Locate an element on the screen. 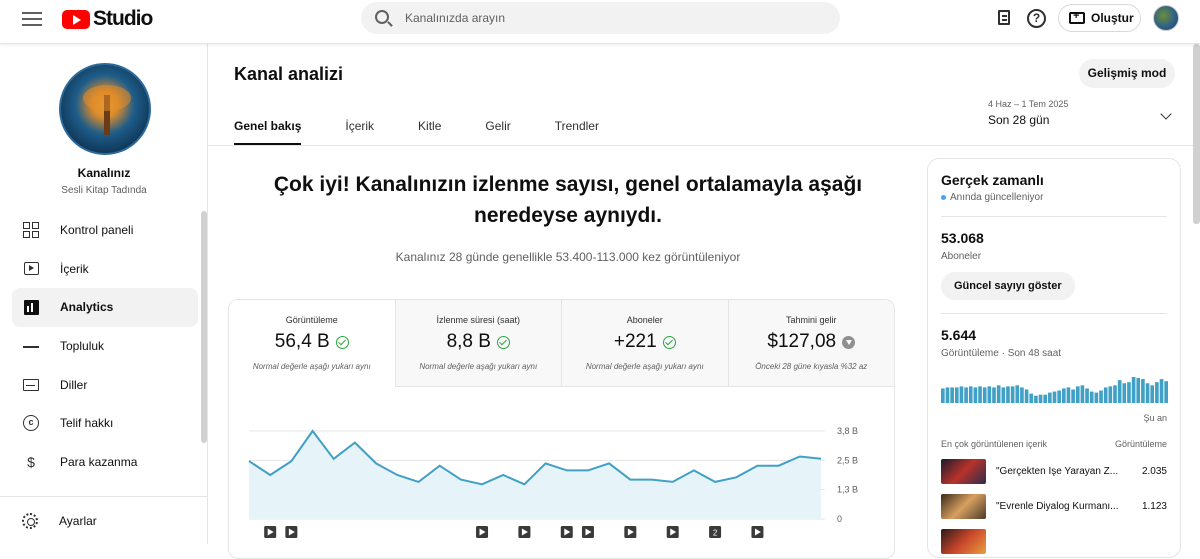 This screenshot has width=1200, height=559. sidebar-item-settings: Ayarlar is located at coordinates (104, 520).